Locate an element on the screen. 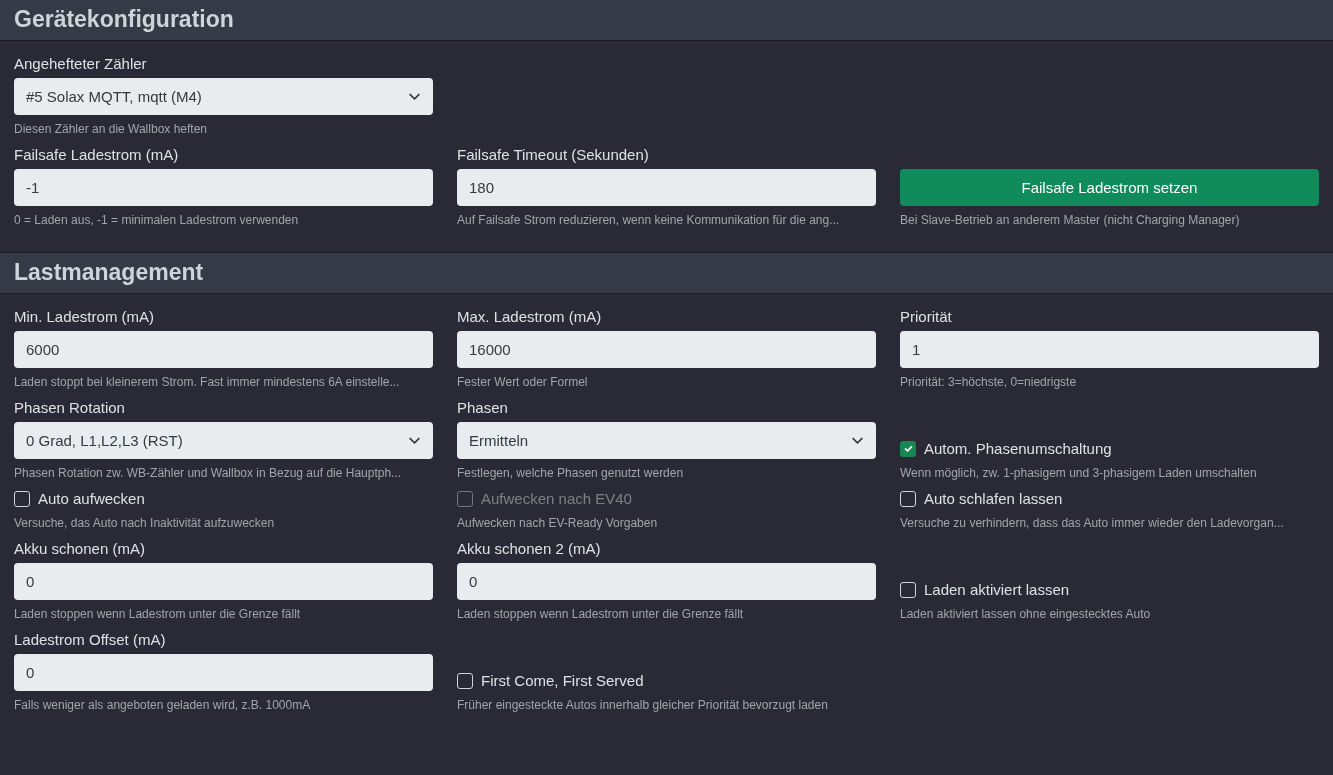 The height and width of the screenshot is (775, 1333). field-label: Akku schonen (mA) is located at coordinates (79, 548).